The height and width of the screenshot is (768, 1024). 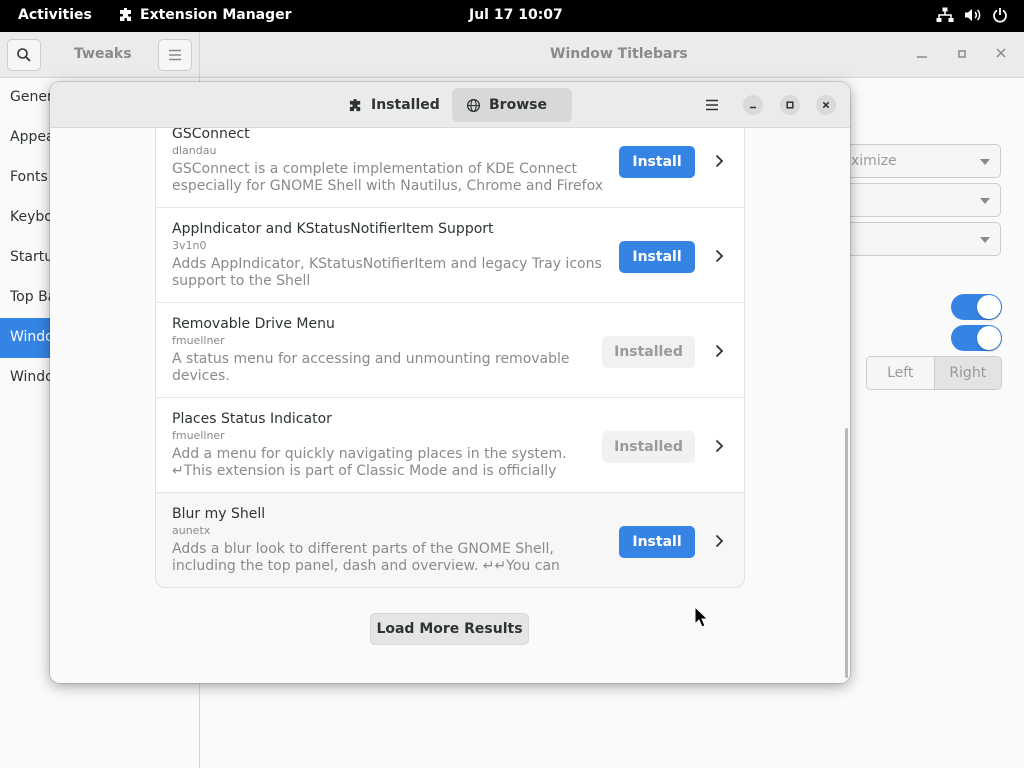 I want to click on double-click-combo: ximize, so click(x=920, y=161).